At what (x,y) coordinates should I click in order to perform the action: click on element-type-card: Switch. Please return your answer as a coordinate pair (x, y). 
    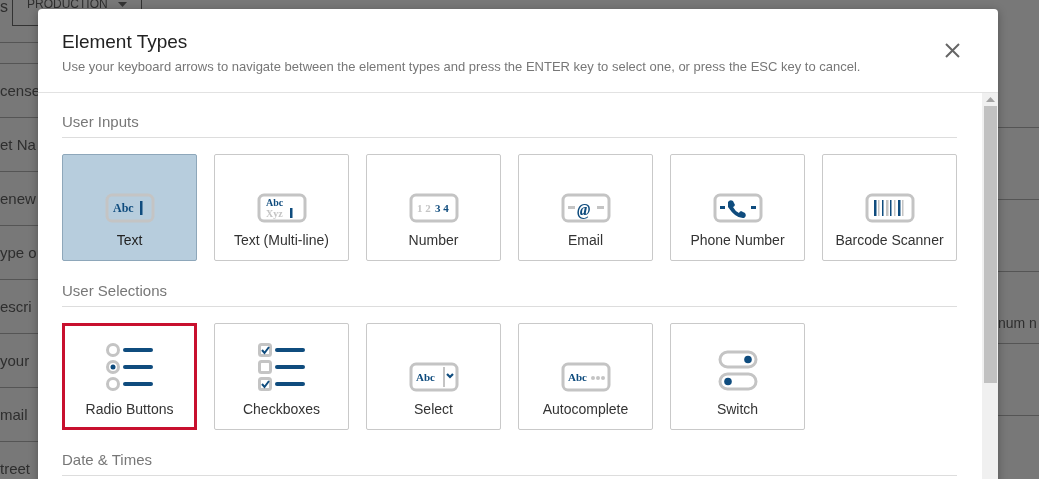
    Looking at the image, I should click on (737, 376).